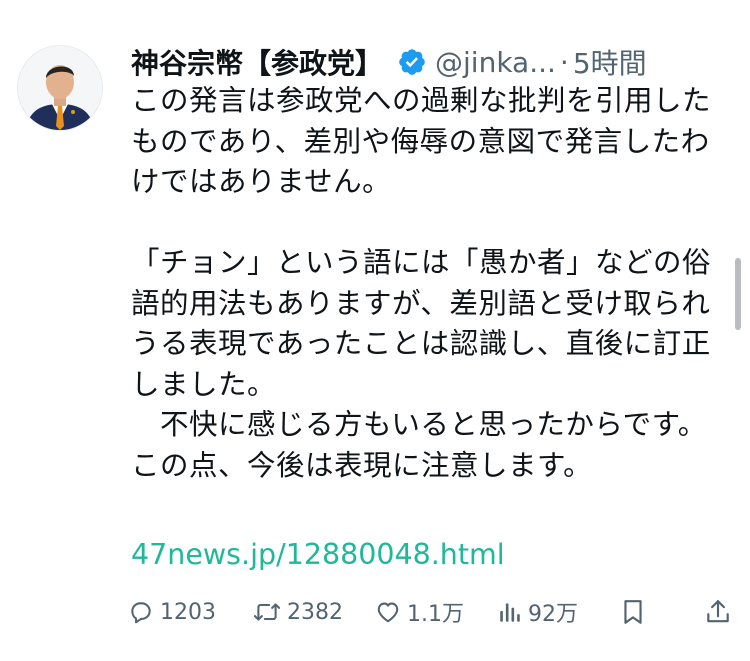 The height and width of the screenshot is (661, 750). What do you see at coordinates (318, 555) in the screenshot?
I see `tweet-link: 47news.jp/12880048.html` at bounding box center [318, 555].